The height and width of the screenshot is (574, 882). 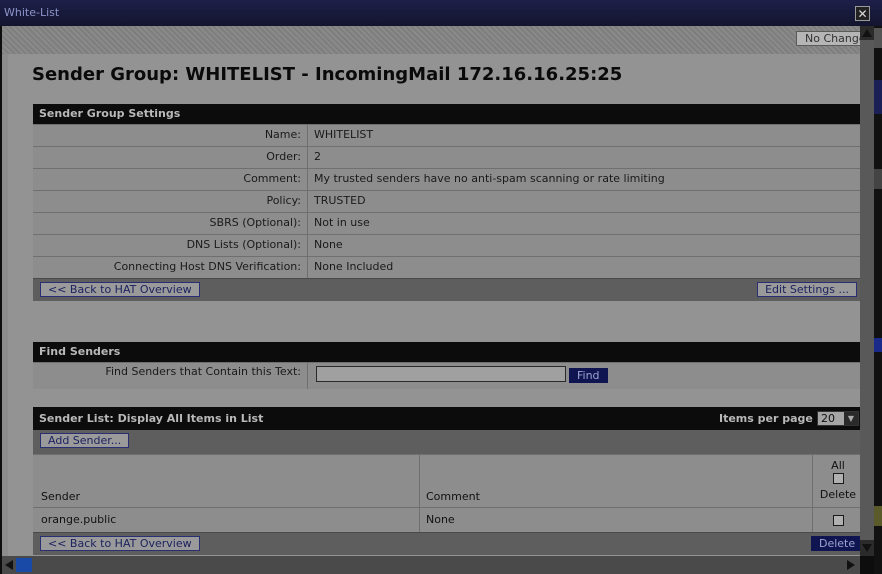 What do you see at coordinates (867, 548) in the screenshot?
I see `scroll-down-icon` at bounding box center [867, 548].